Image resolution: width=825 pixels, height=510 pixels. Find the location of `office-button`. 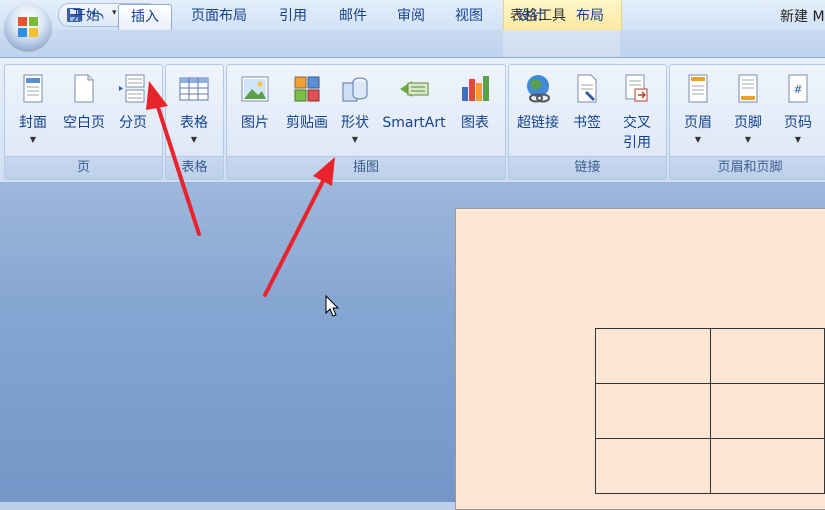

office-button is located at coordinates (28, 27).